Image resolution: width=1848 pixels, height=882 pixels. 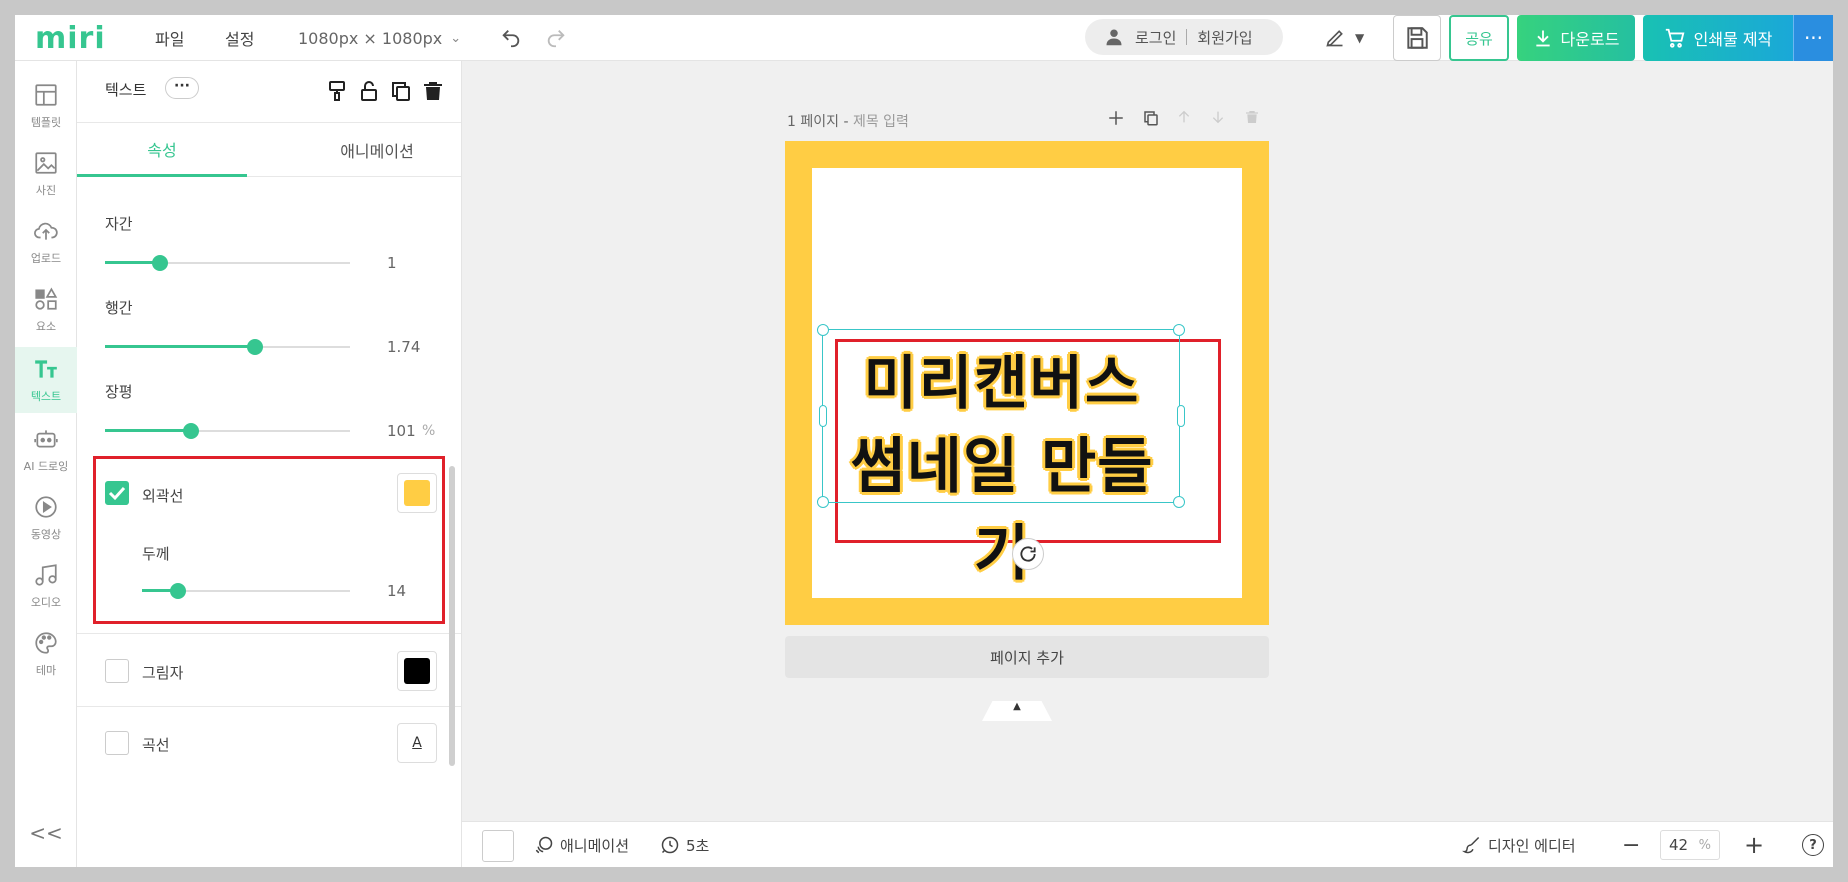 I want to click on signup-link: 회원가입, so click(x=1224, y=37).